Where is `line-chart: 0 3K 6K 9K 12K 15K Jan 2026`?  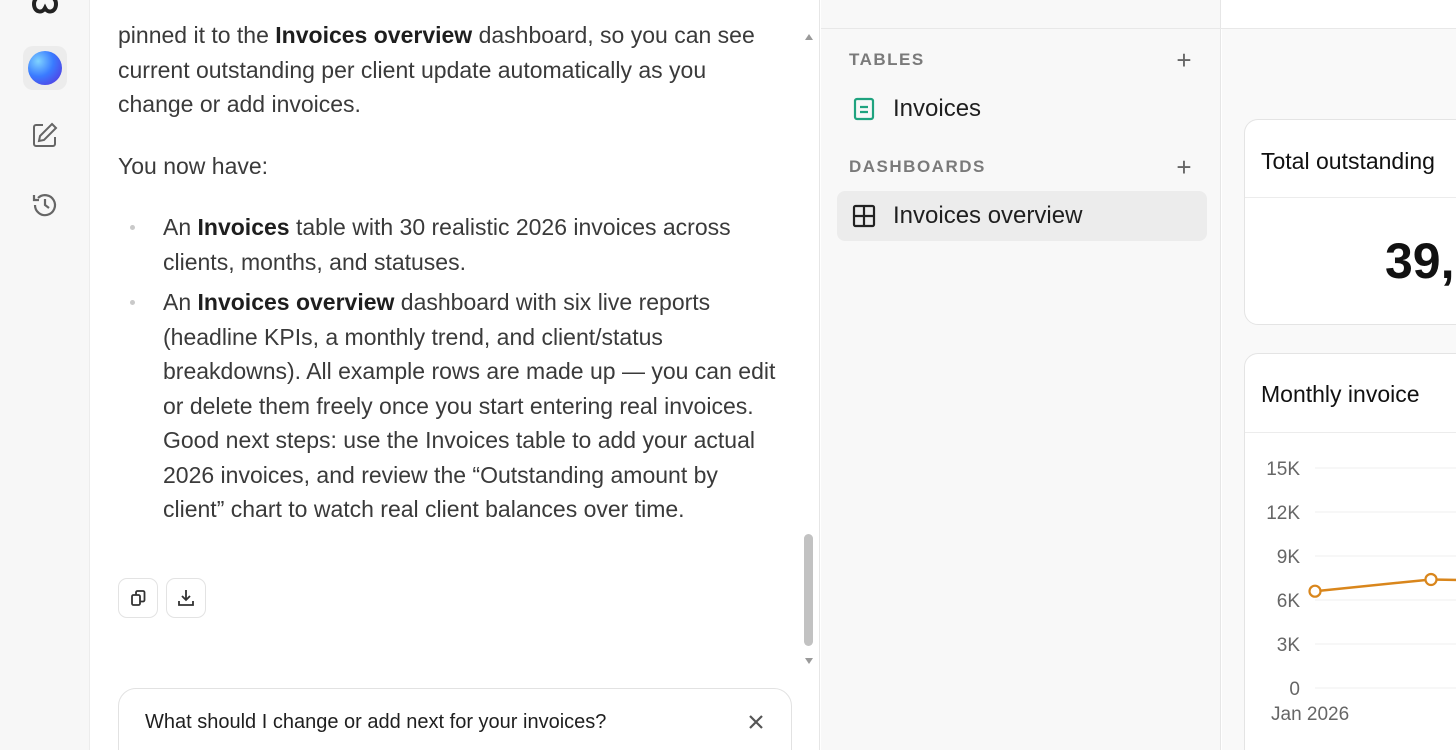
line-chart: 0 3K 6K 9K 12K 15K Jan 2026 is located at coordinates (1361, 592).